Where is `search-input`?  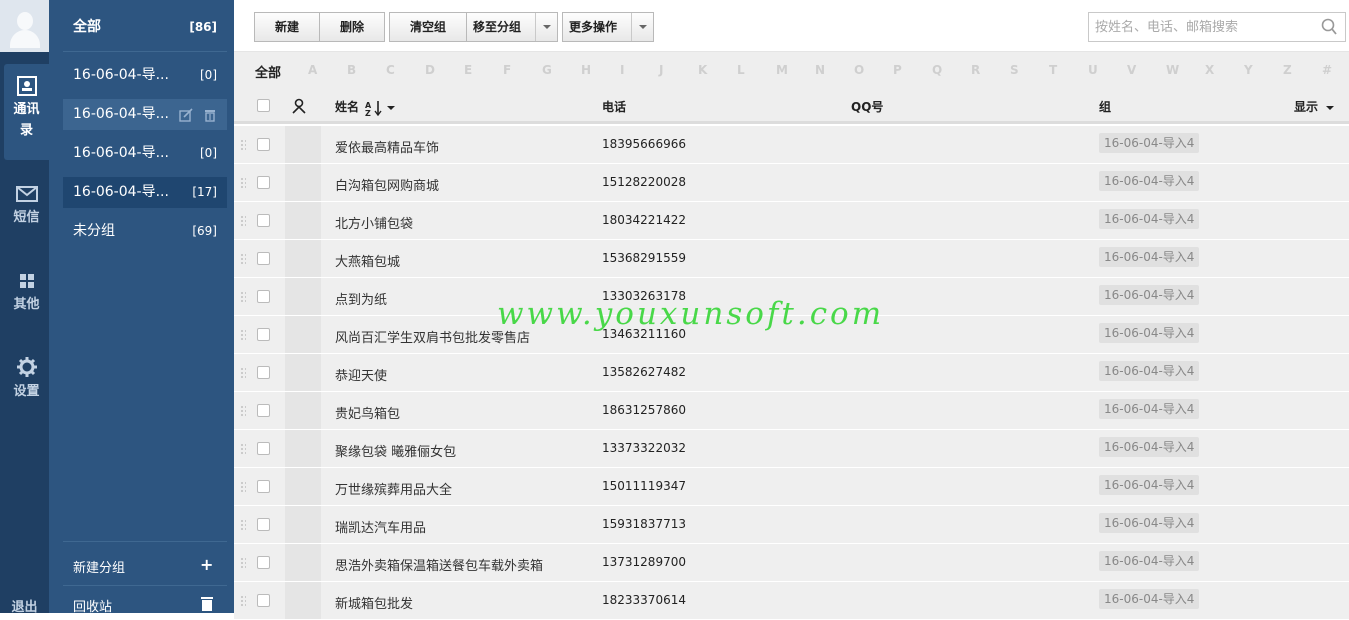
search-input is located at coordinates (1205, 27).